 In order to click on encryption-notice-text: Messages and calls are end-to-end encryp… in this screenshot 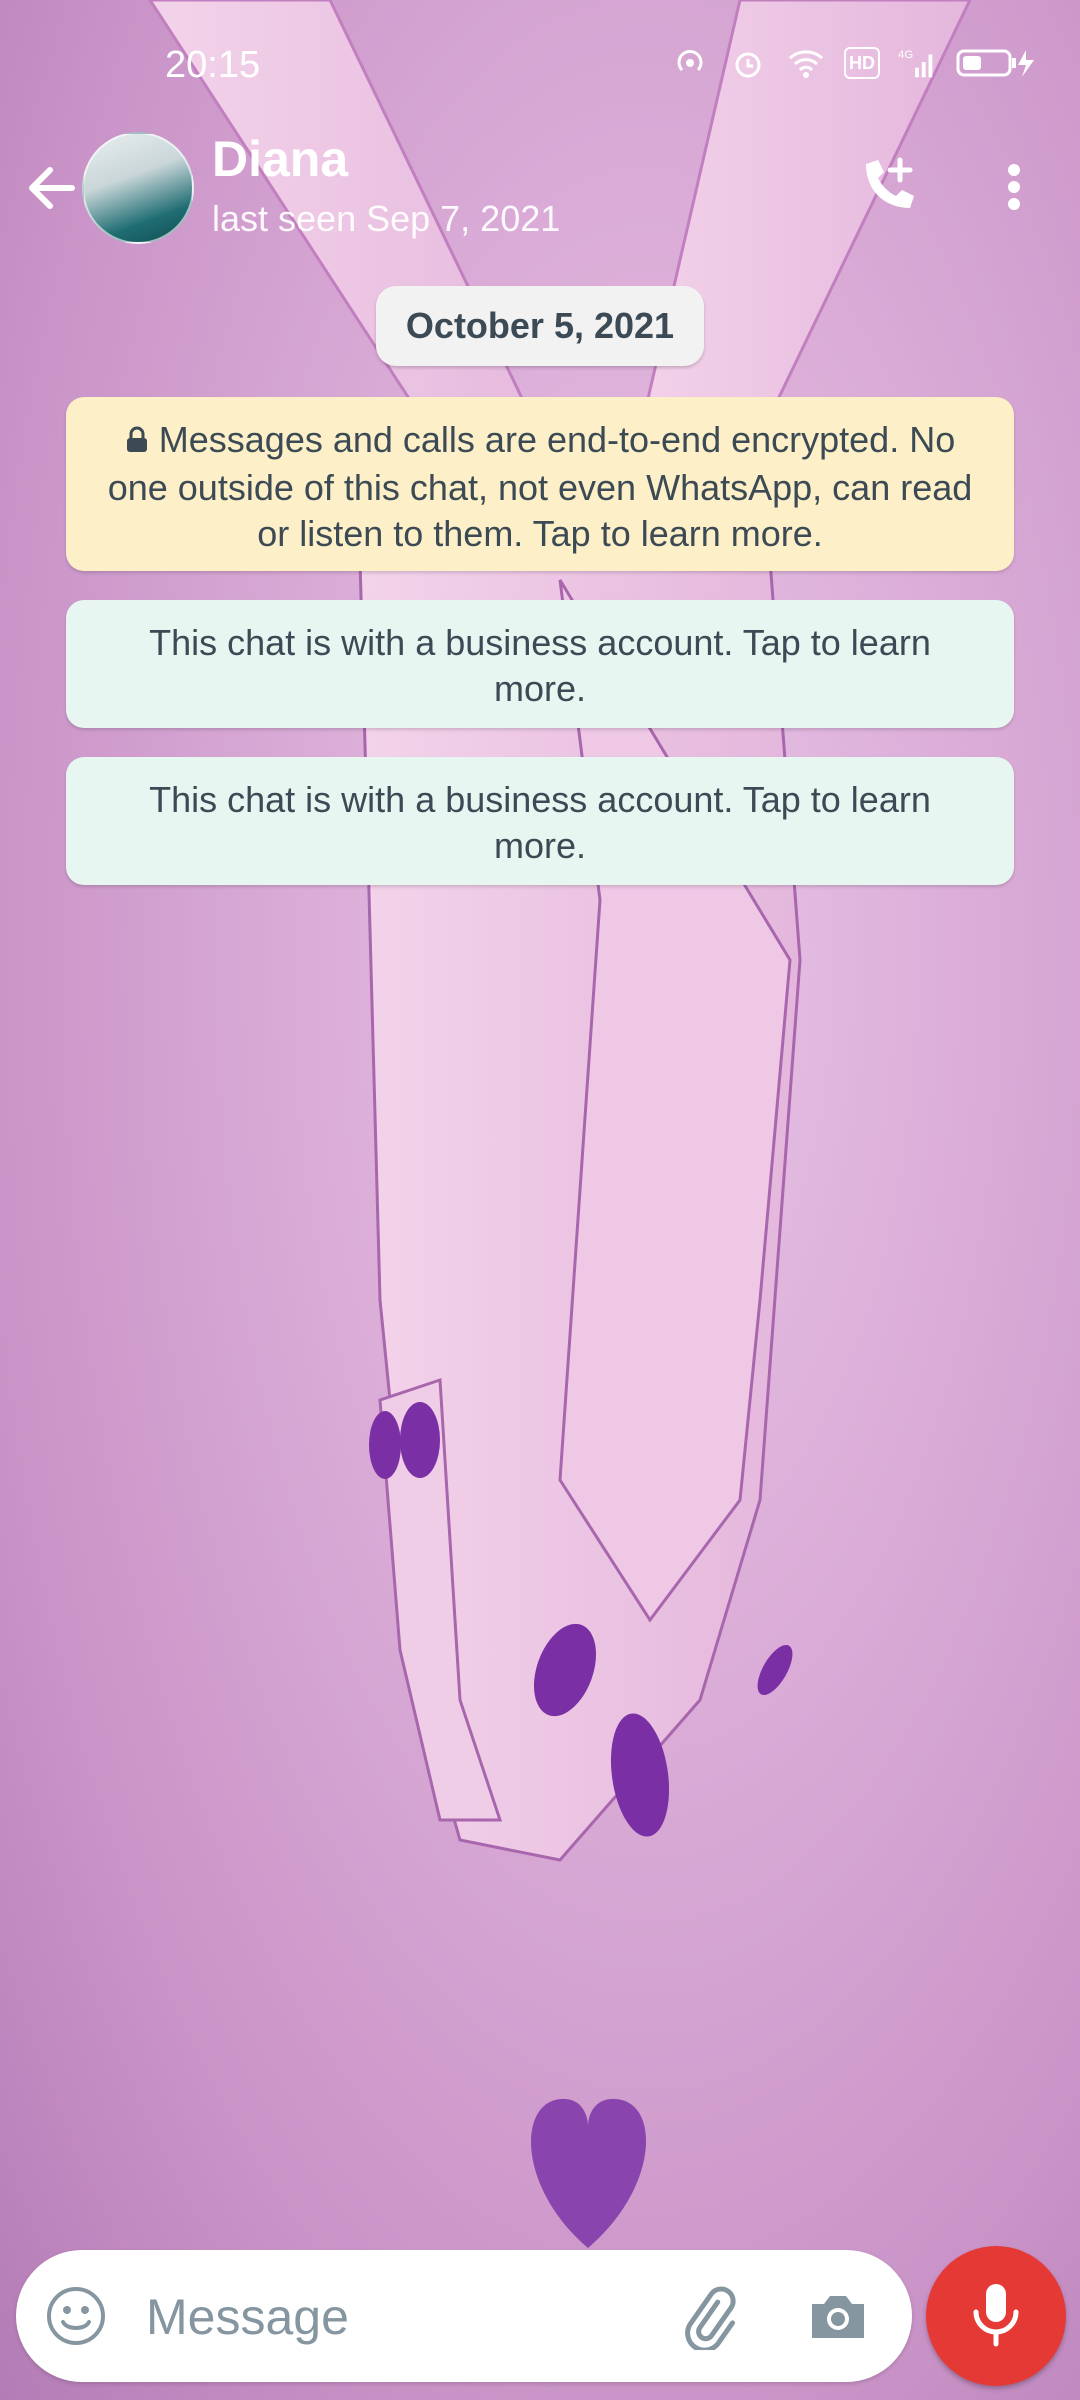, I will do `click(540, 487)`.